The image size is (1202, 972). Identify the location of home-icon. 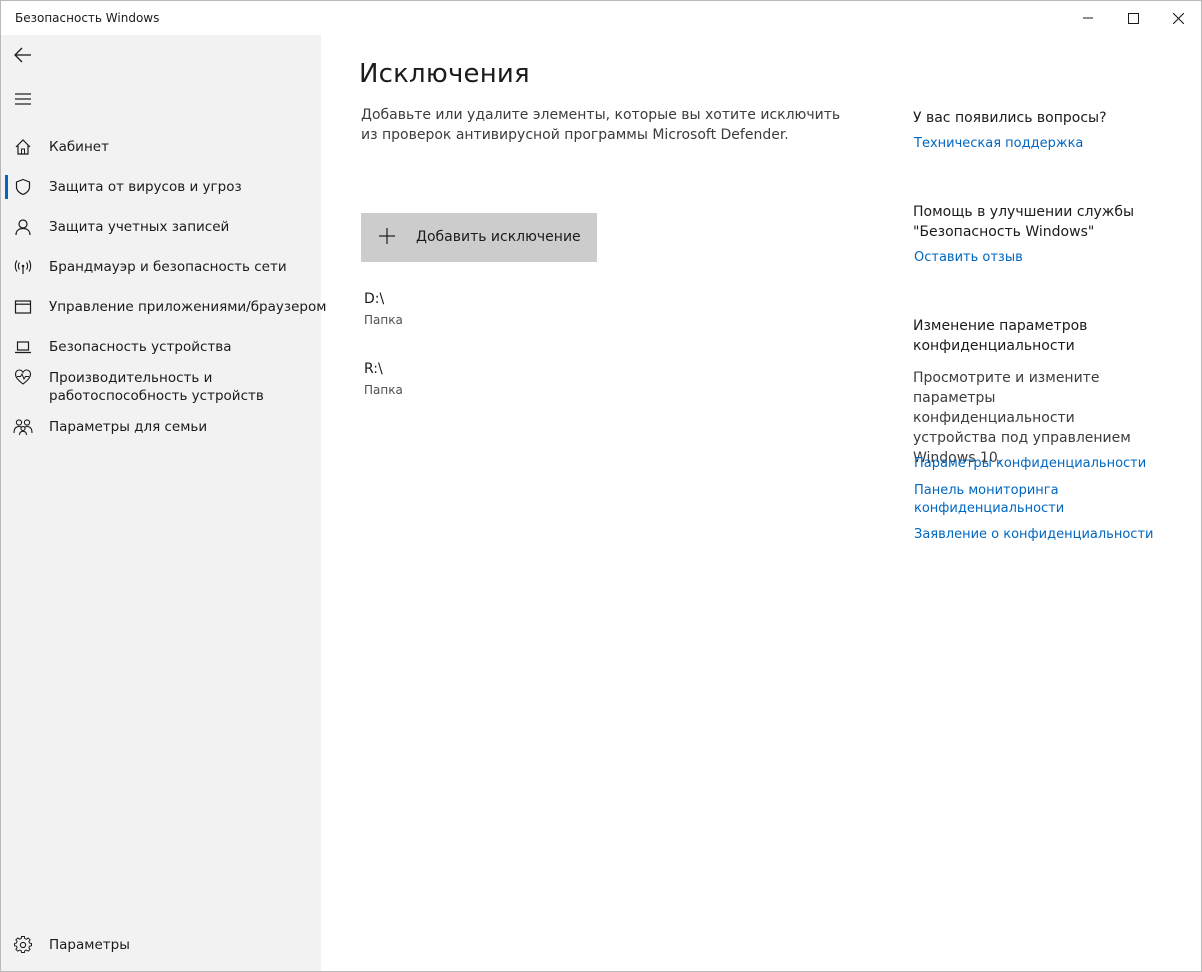
(23, 147).